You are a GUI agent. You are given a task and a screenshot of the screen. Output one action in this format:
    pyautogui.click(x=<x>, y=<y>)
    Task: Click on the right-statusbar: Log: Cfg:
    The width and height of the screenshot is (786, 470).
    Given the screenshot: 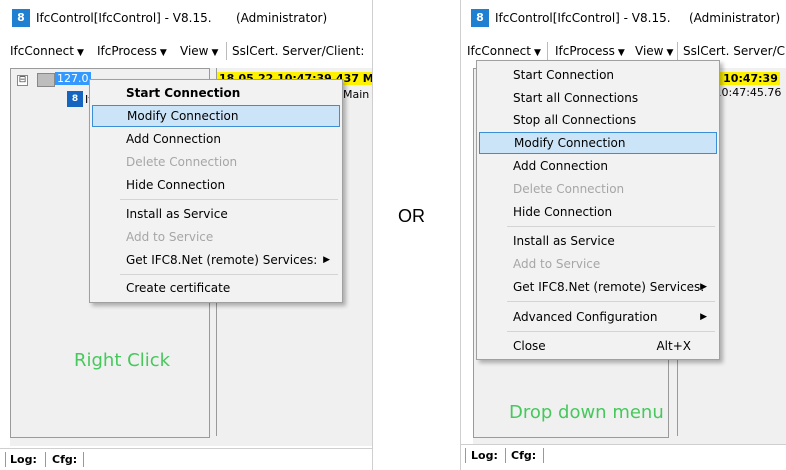 What is the action you would take?
    pyautogui.click(x=623, y=455)
    